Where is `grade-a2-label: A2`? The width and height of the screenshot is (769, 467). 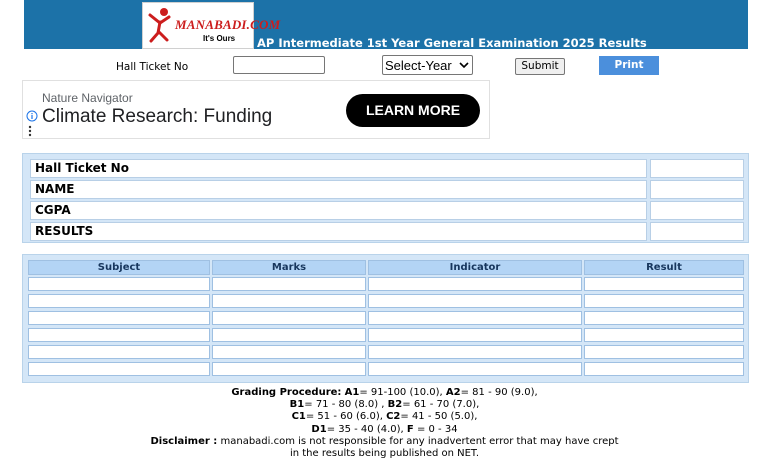
grade-a2-label: A2 is located at coordinates (453, 392).